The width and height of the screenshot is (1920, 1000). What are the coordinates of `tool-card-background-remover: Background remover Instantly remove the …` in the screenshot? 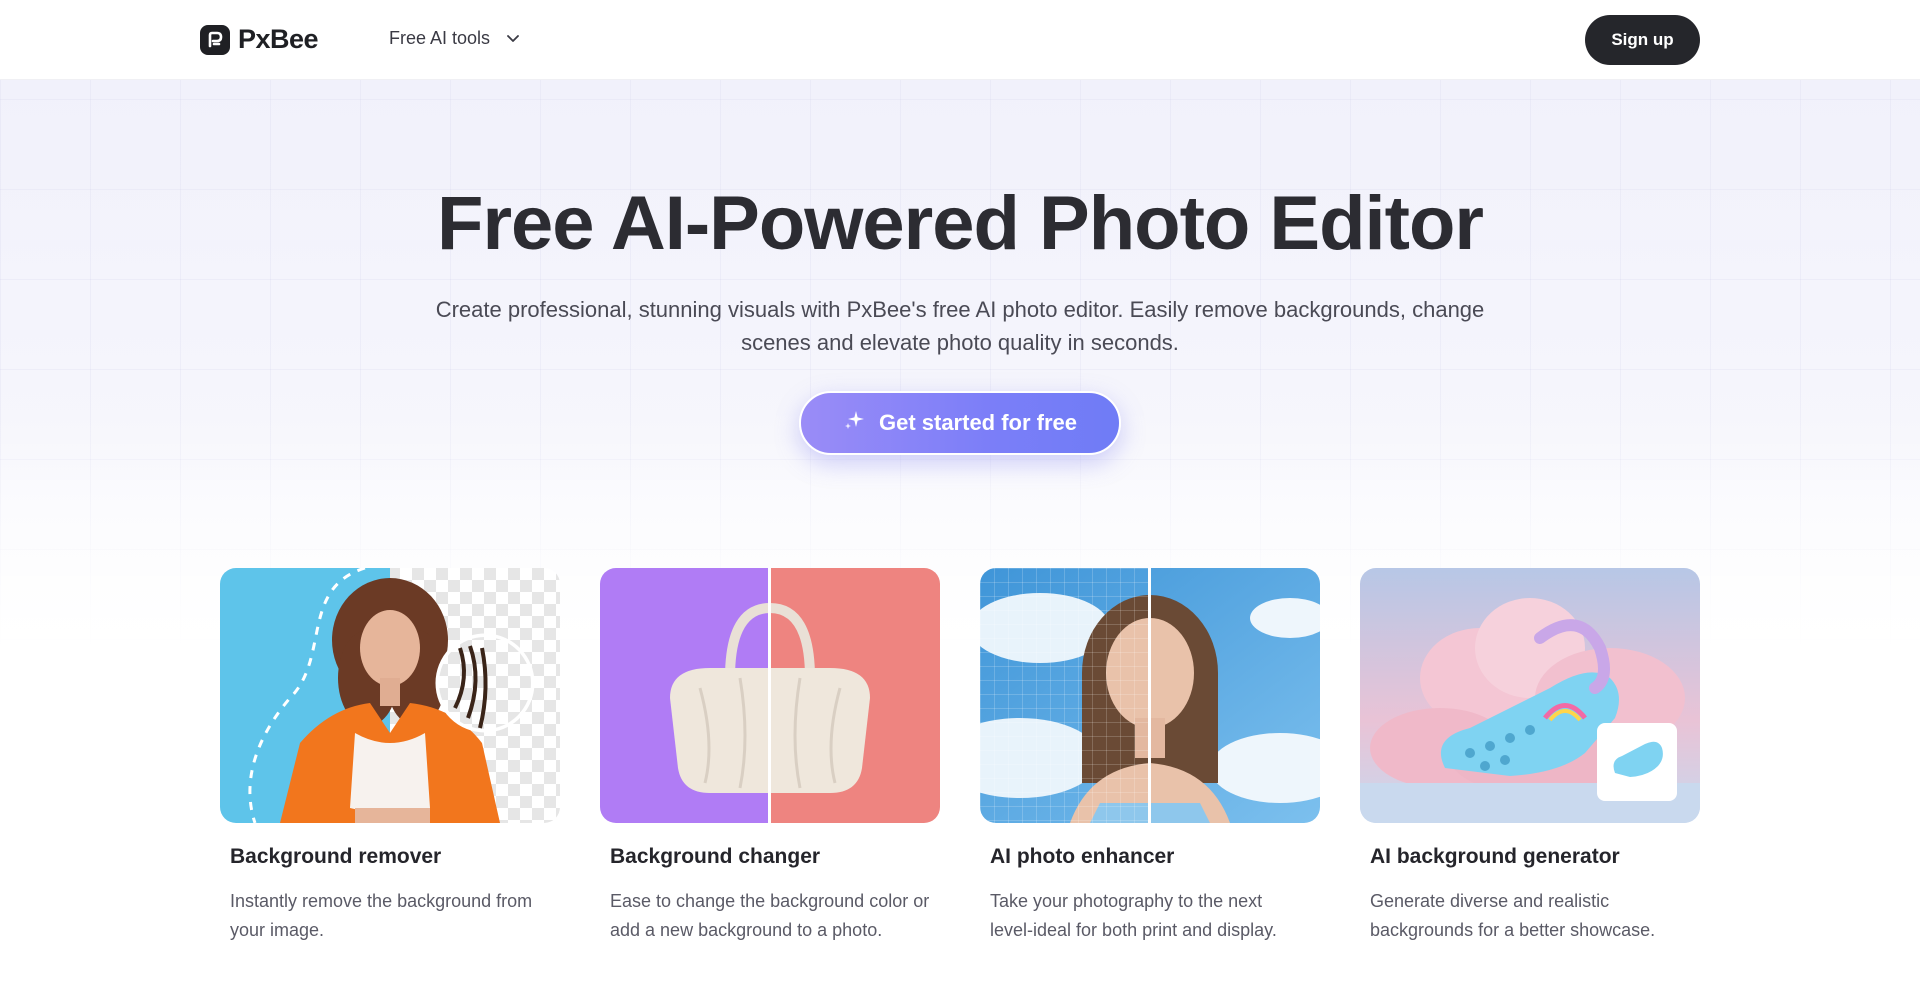 It's located at (390, 756).